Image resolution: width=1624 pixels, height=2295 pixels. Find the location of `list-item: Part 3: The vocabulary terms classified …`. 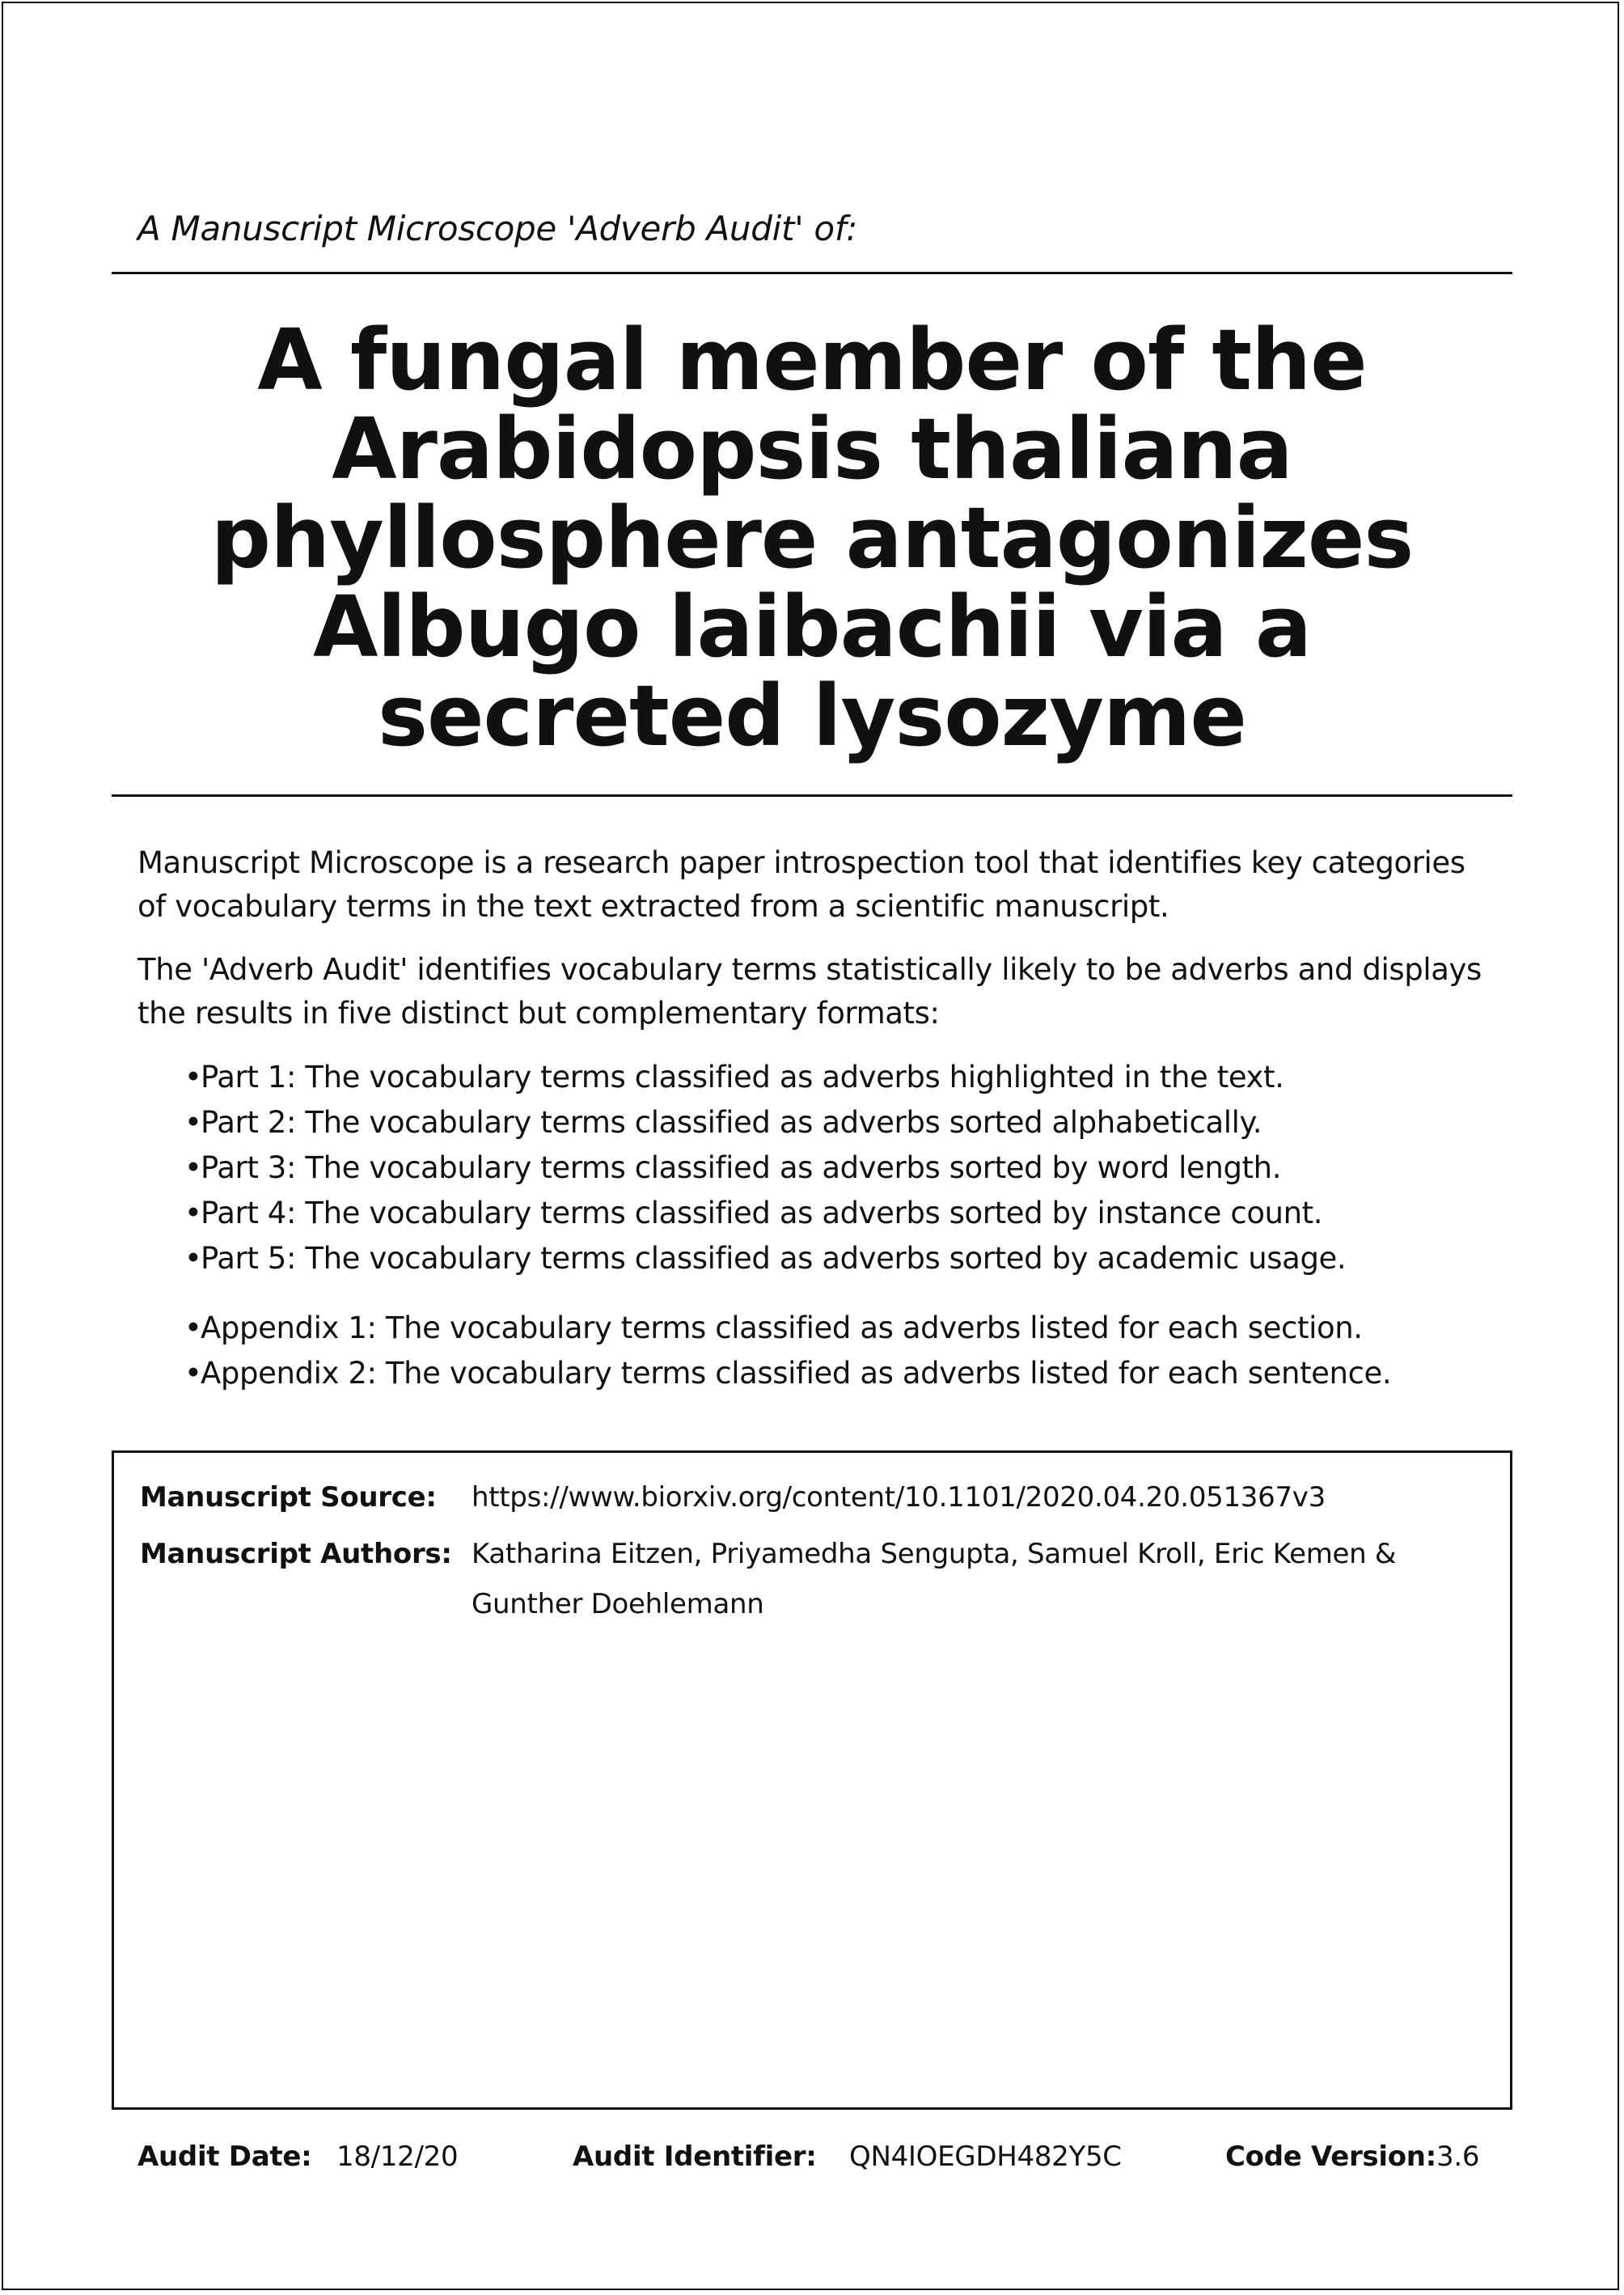

list-item: Part 3: The vocabulary terms classified … is located at coordinates (840, 1168).